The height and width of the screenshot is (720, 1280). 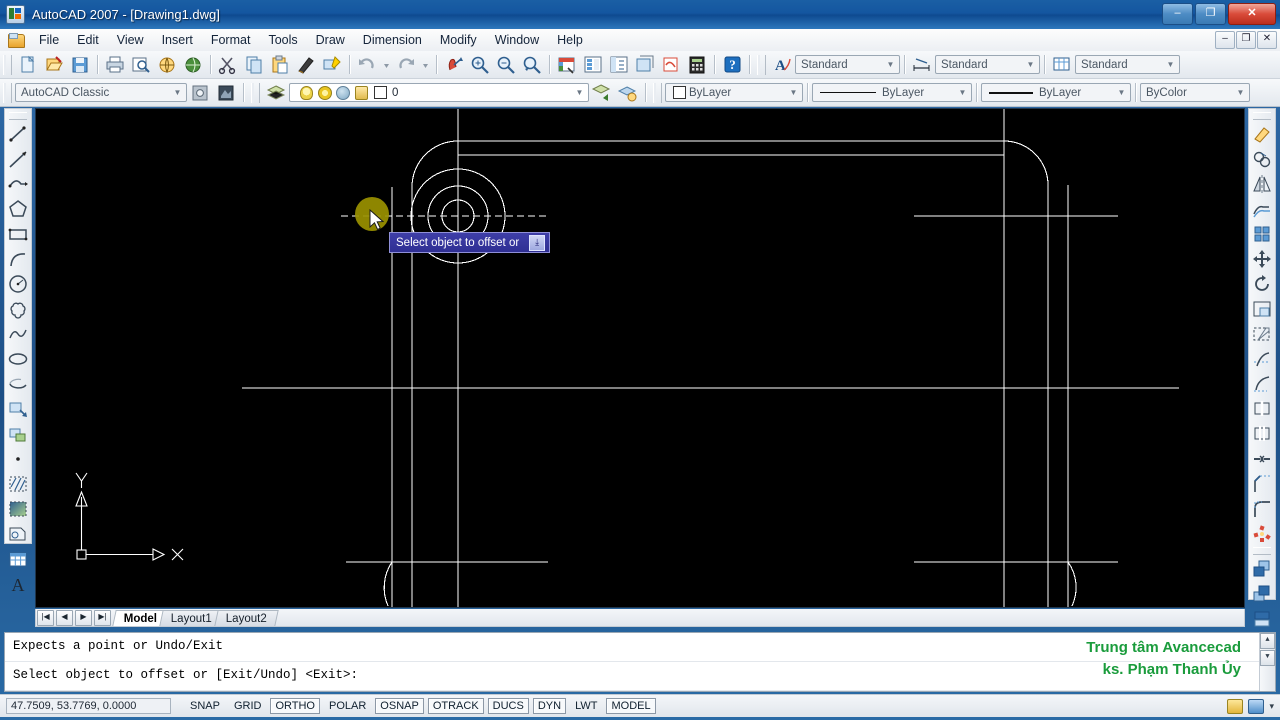 What do you see at coordinates (130, 40) in the screenshot?
I see `menu-item-view: View` at bounding box center [130, 40].